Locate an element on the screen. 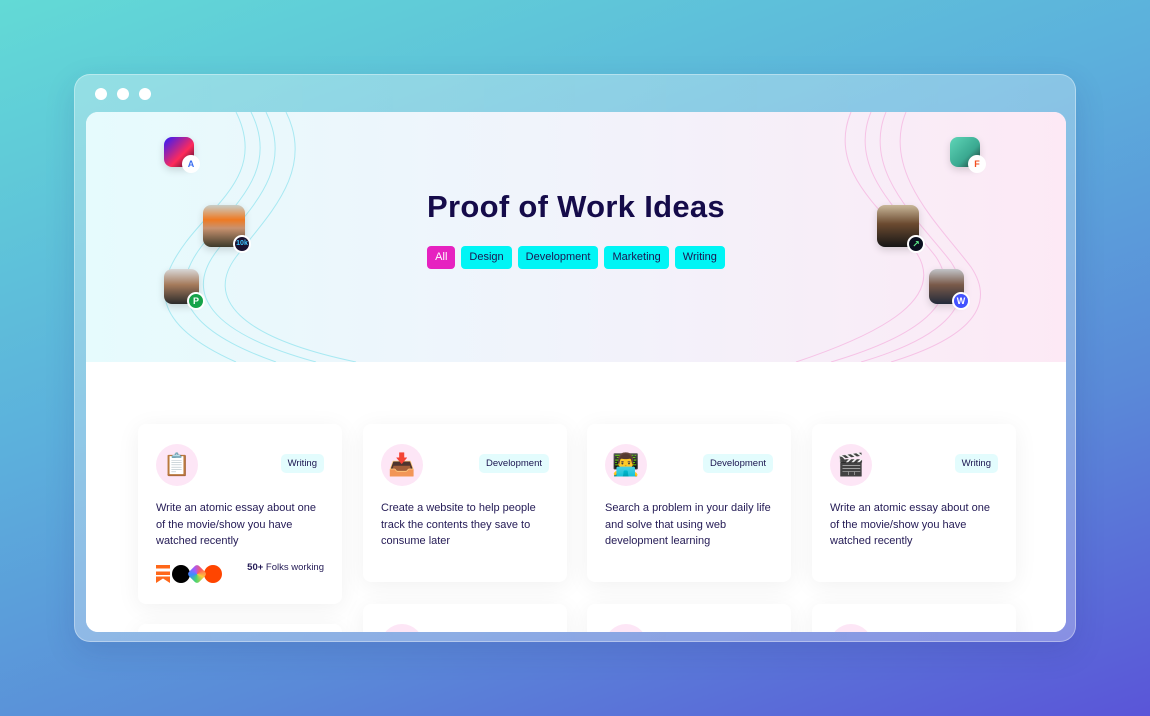 This screenshot has height=716, width=1150. filter-design: Design is located at coordinates (486, 257).